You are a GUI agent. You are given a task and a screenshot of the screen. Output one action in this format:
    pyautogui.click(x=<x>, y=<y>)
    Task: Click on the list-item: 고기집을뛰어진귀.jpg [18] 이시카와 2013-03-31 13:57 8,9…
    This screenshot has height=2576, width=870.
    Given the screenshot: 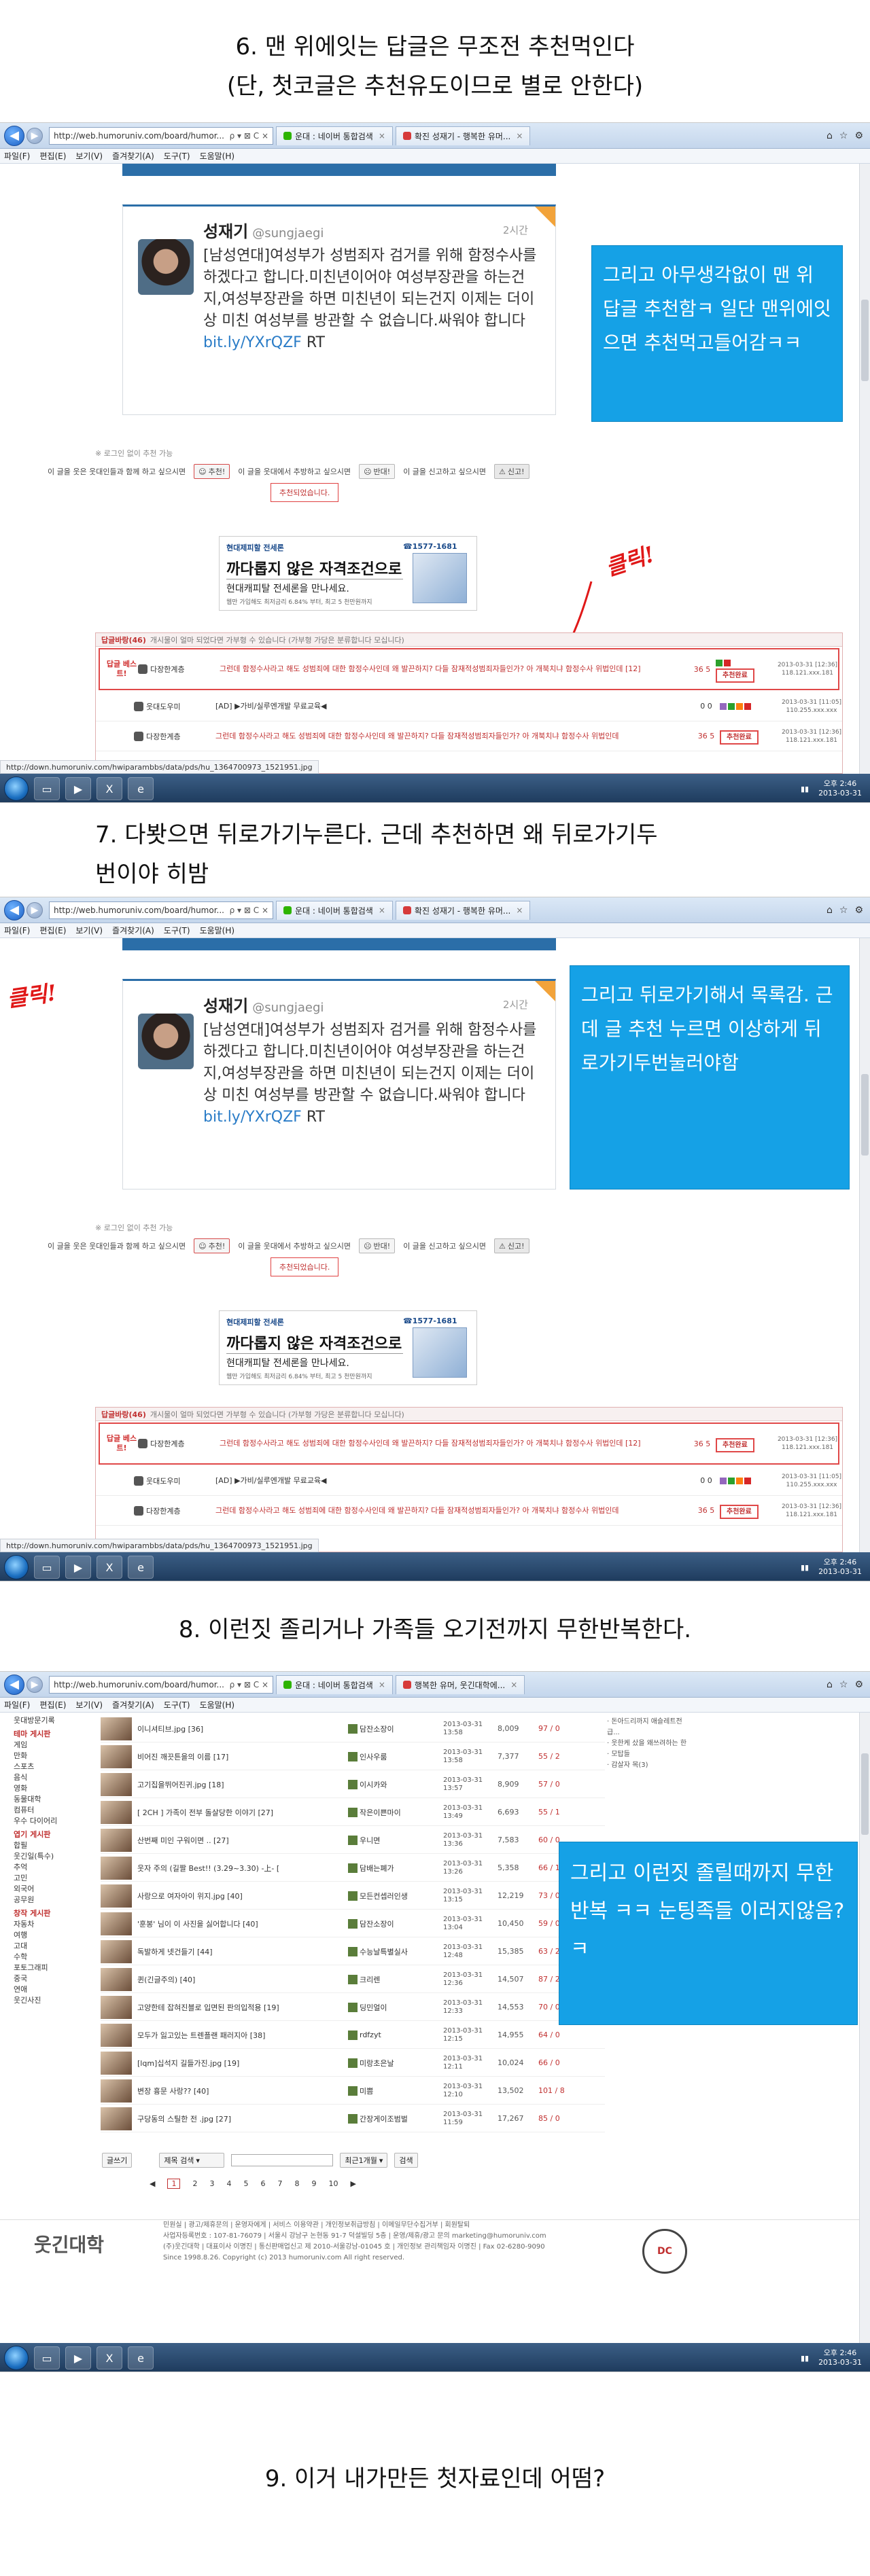 What is the action you would take?
    pyautogui.click(x=353, y=1784)
    